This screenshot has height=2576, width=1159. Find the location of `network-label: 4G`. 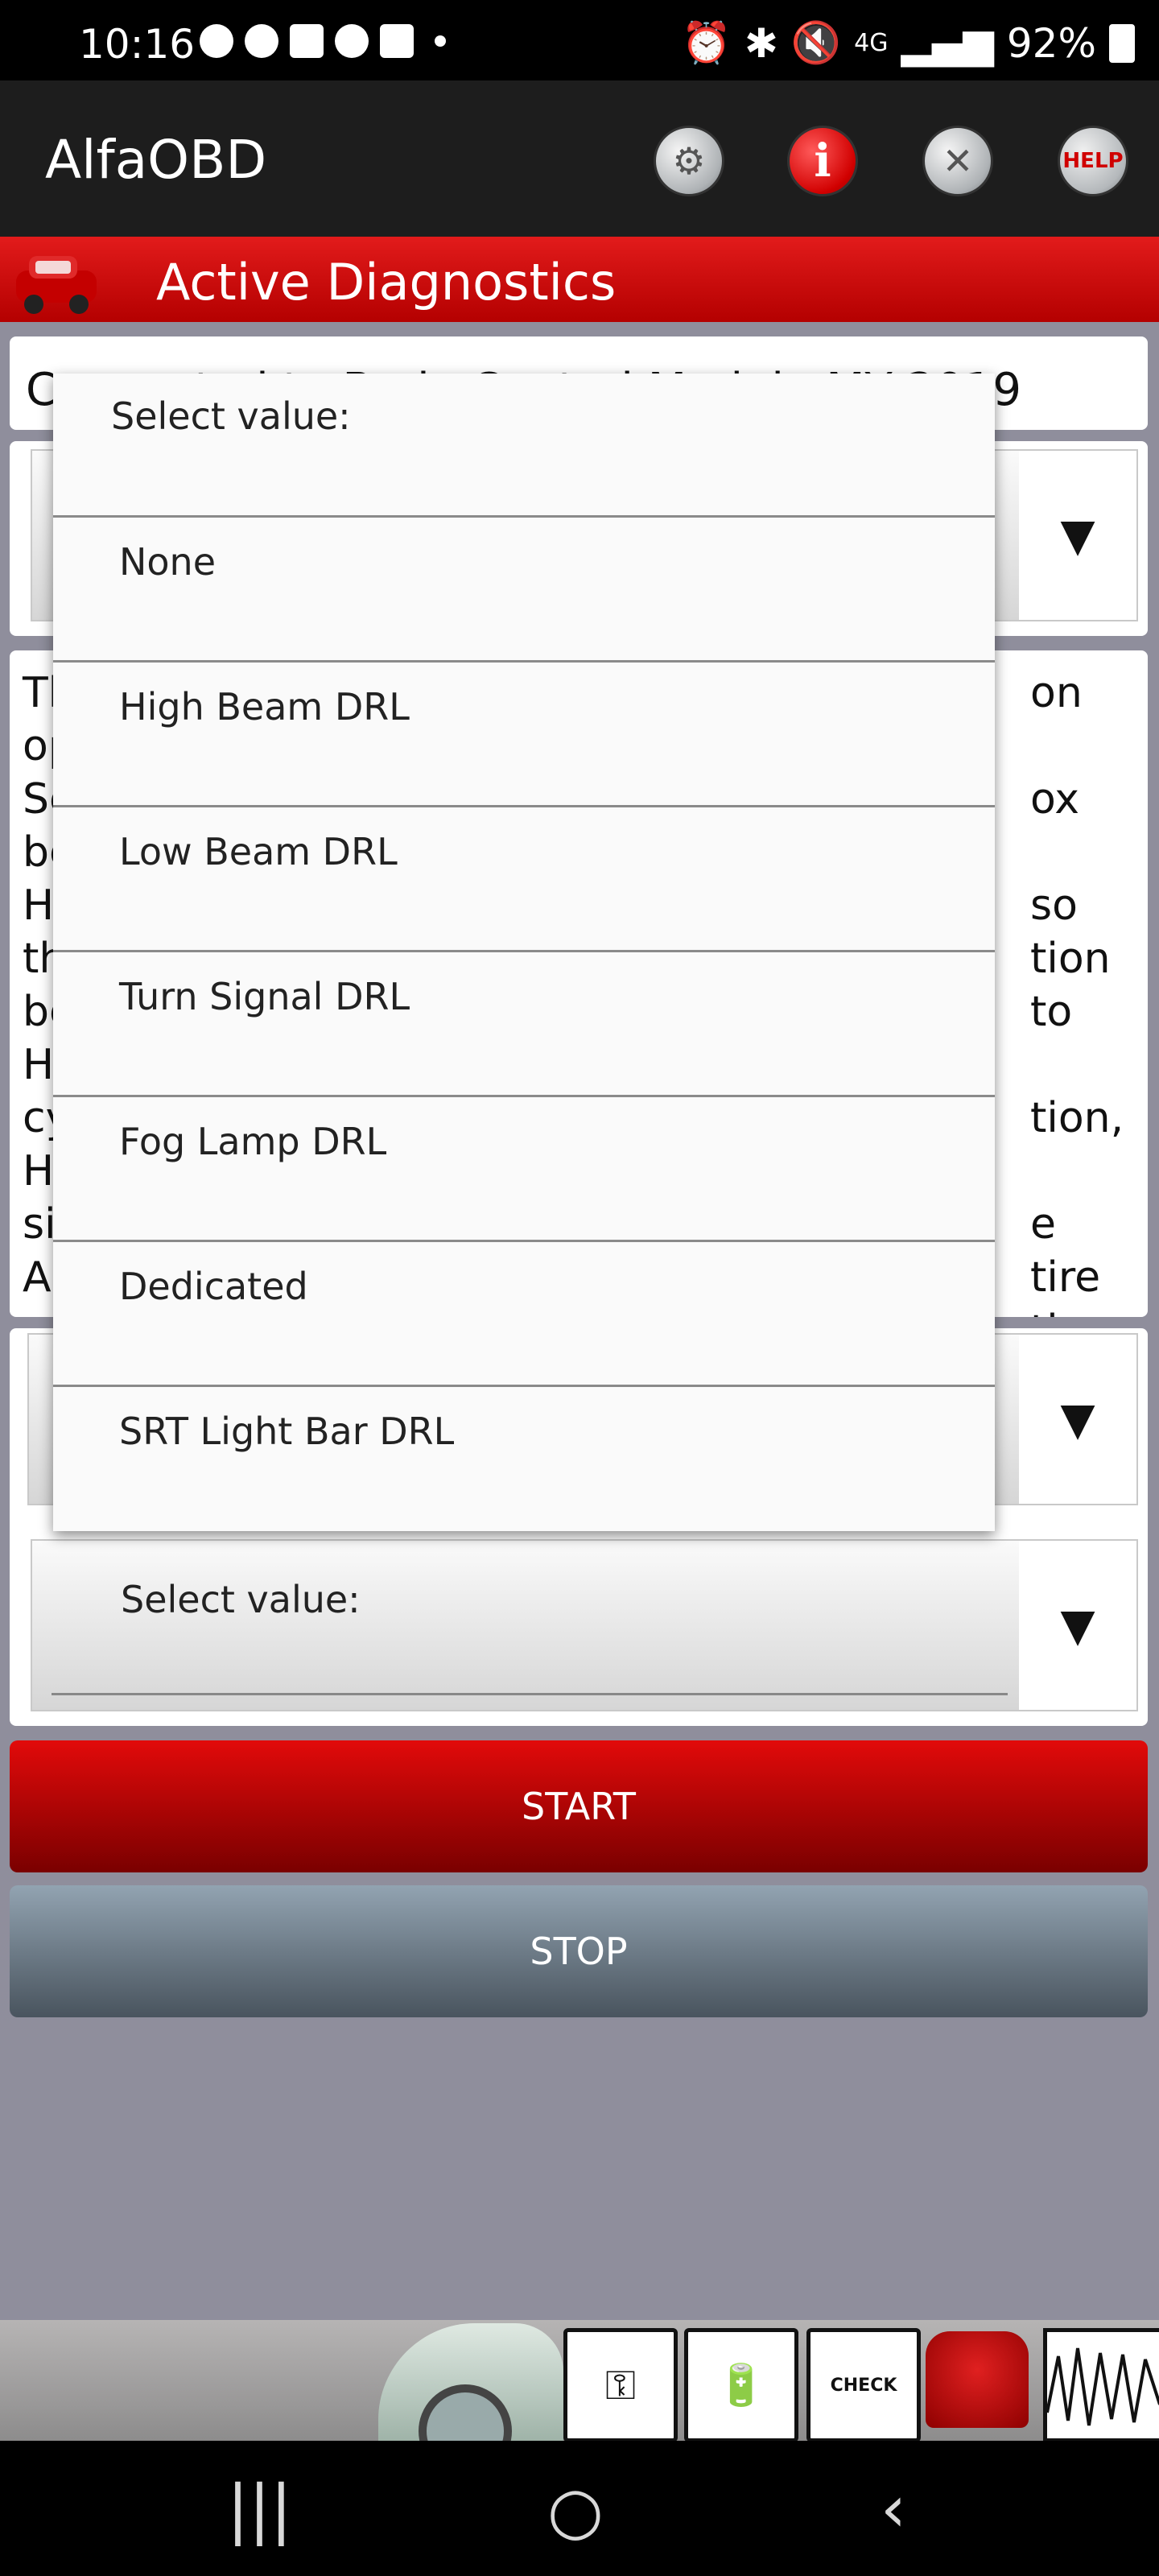

network-label: 4G is located at coordinates (871, 43).